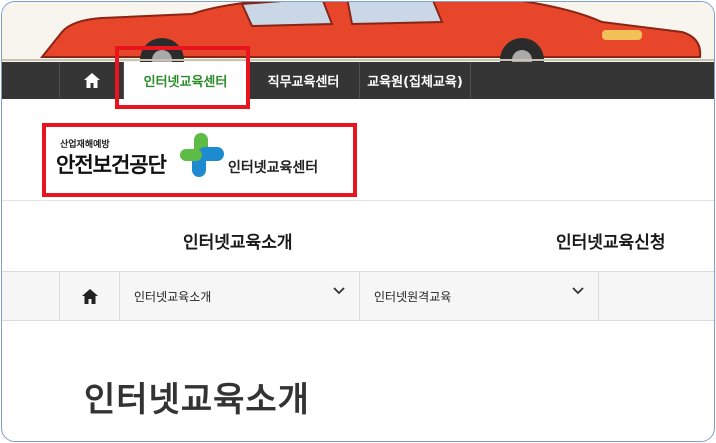 The image size is (716, 443). What do you see at coordinates (173, 296) in the screenshot?
I see `breadcrumb-level1-label: 인터넷교육소개` at bounding box center [173, 296].